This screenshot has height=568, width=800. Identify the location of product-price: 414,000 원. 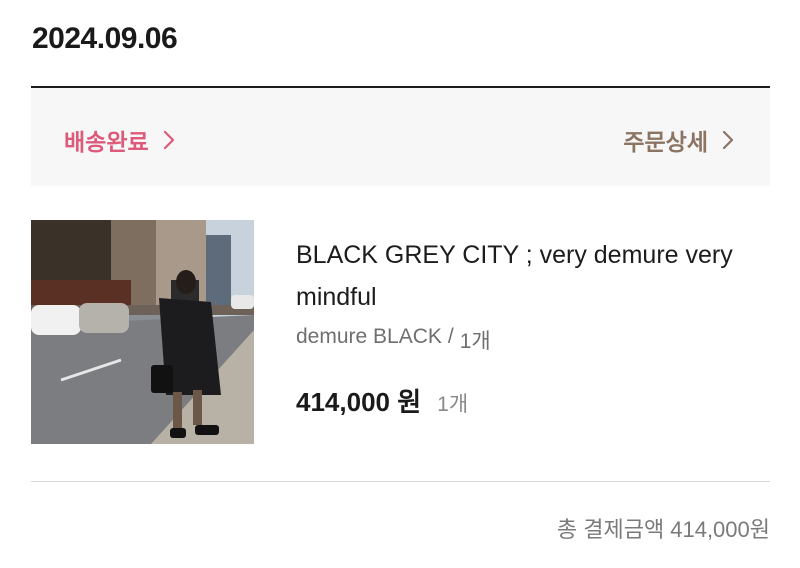
(359, 402).